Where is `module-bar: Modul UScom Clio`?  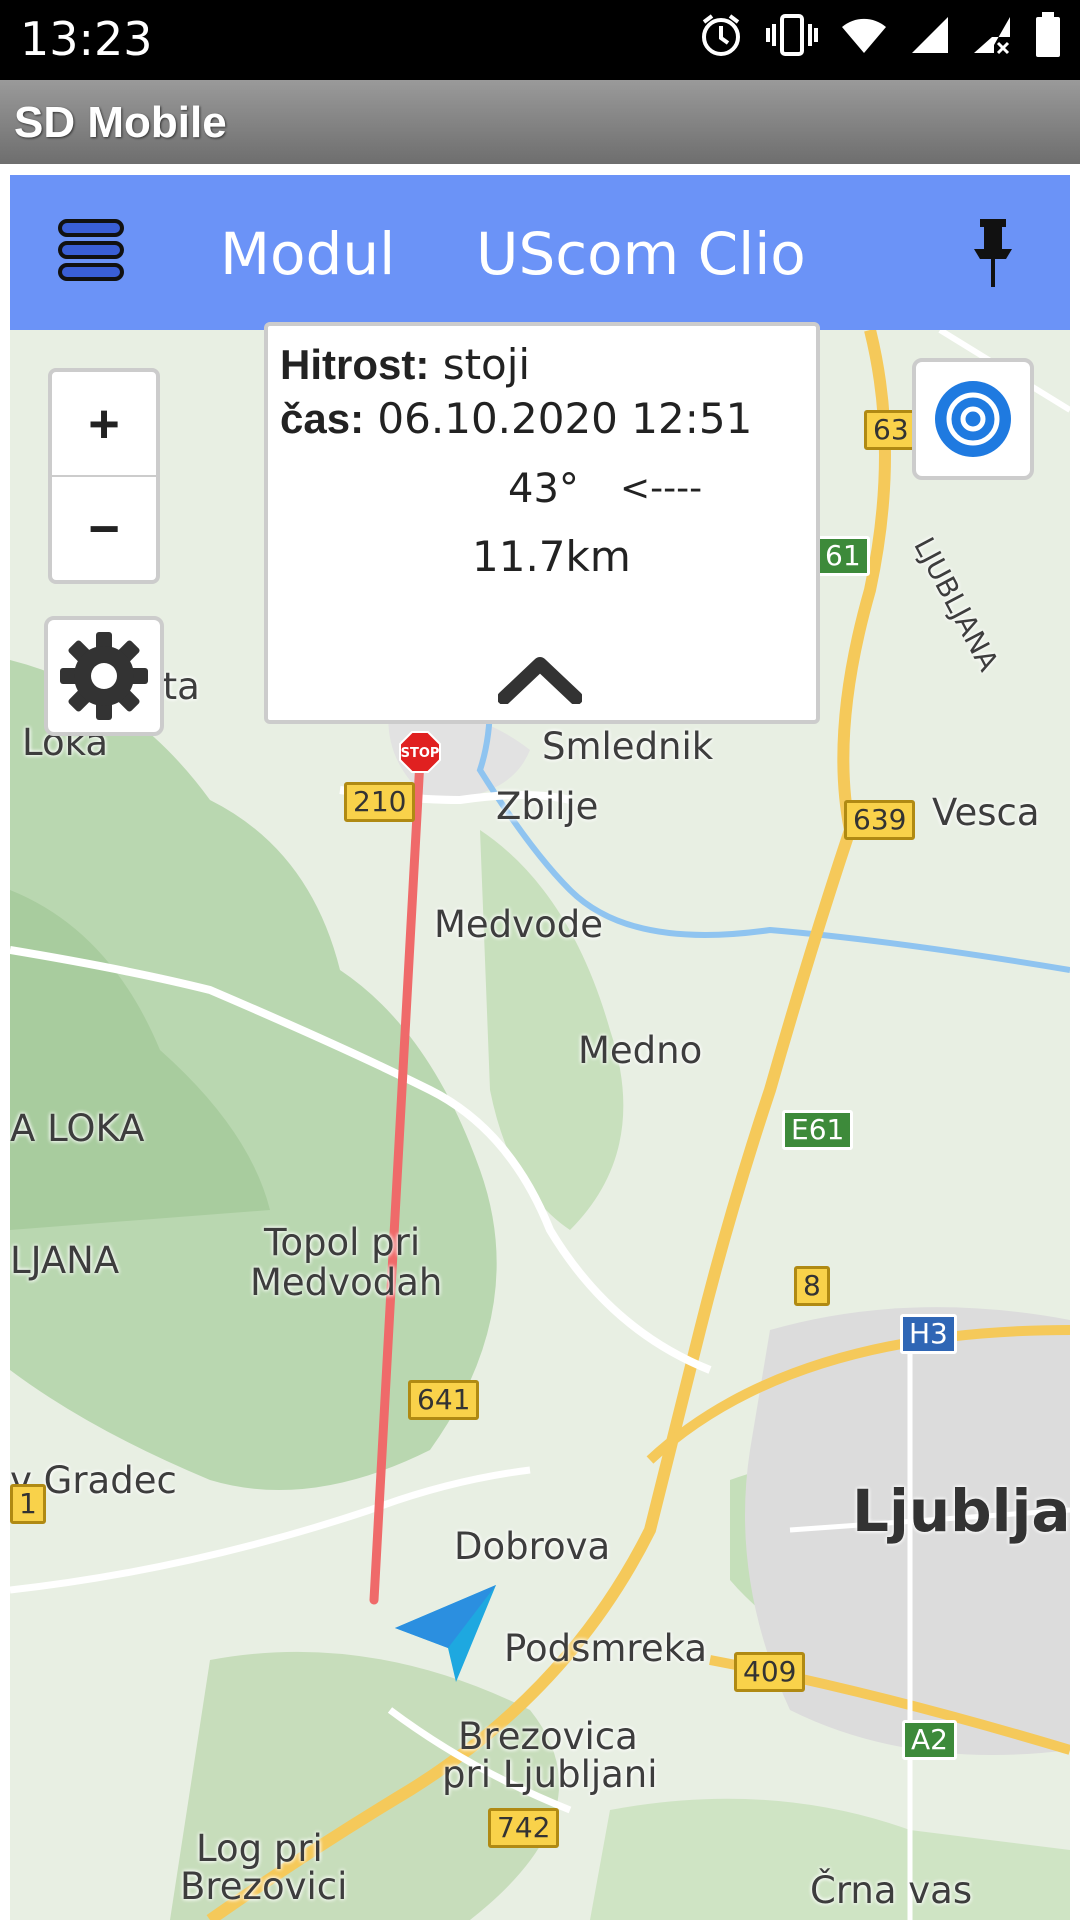
module-bar: Modul UScom Clio is located at coordinates (540, 252).